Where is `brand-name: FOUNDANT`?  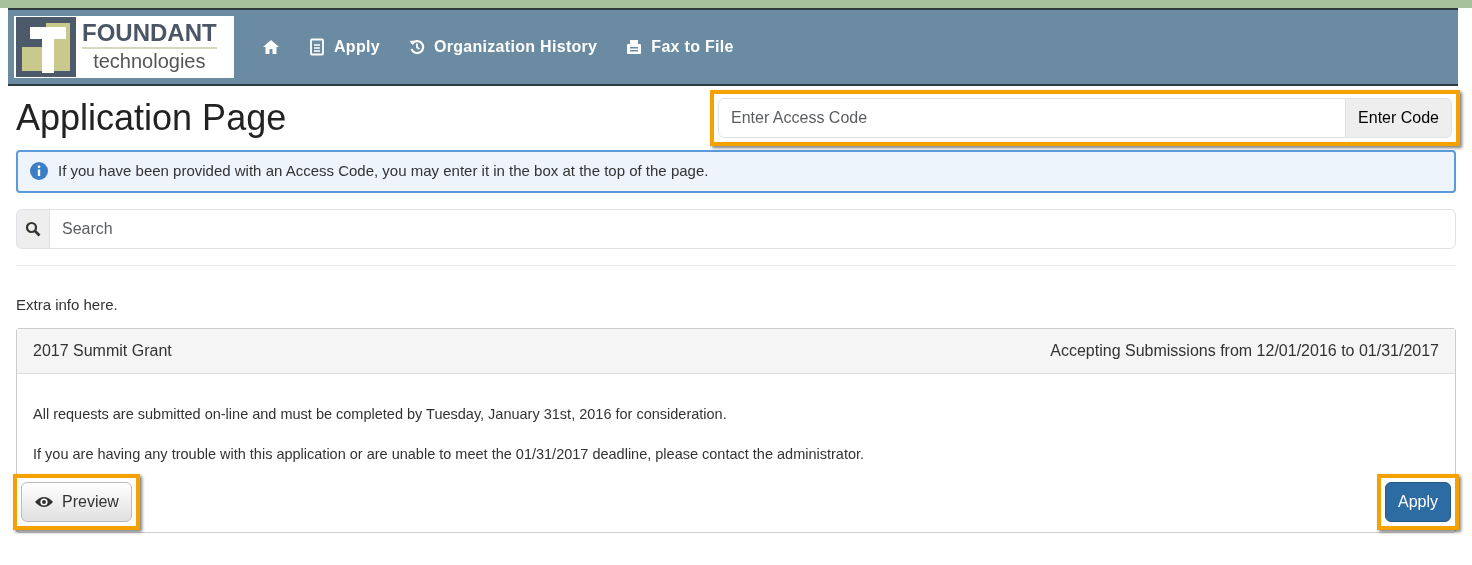 brand-name: FOUNDANT is located at coordinates (149, 35).